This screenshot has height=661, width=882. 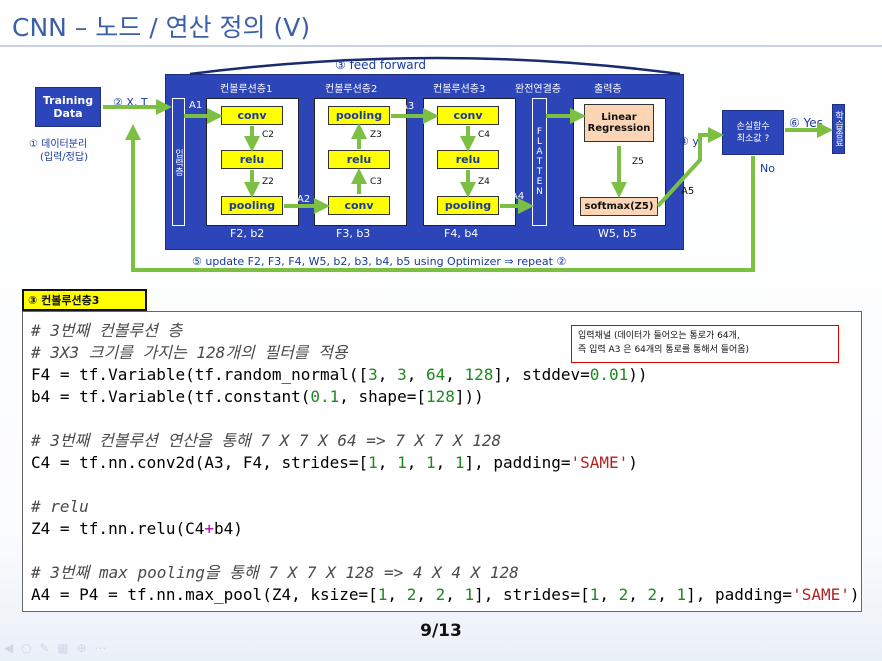 What do you see at coordinates (200, 462) in the screenshot?
I see `code-text: C4 = tf.nn.conv2d(A3, F4, strides=[` at bounding box center [200, 462].